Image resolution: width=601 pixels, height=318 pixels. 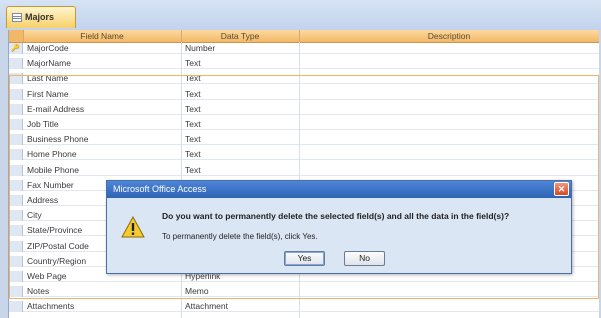 What do you see at coordinates (364, 258) in the screenshot?
I see `no-button: No` at bounding box center [364, 258].